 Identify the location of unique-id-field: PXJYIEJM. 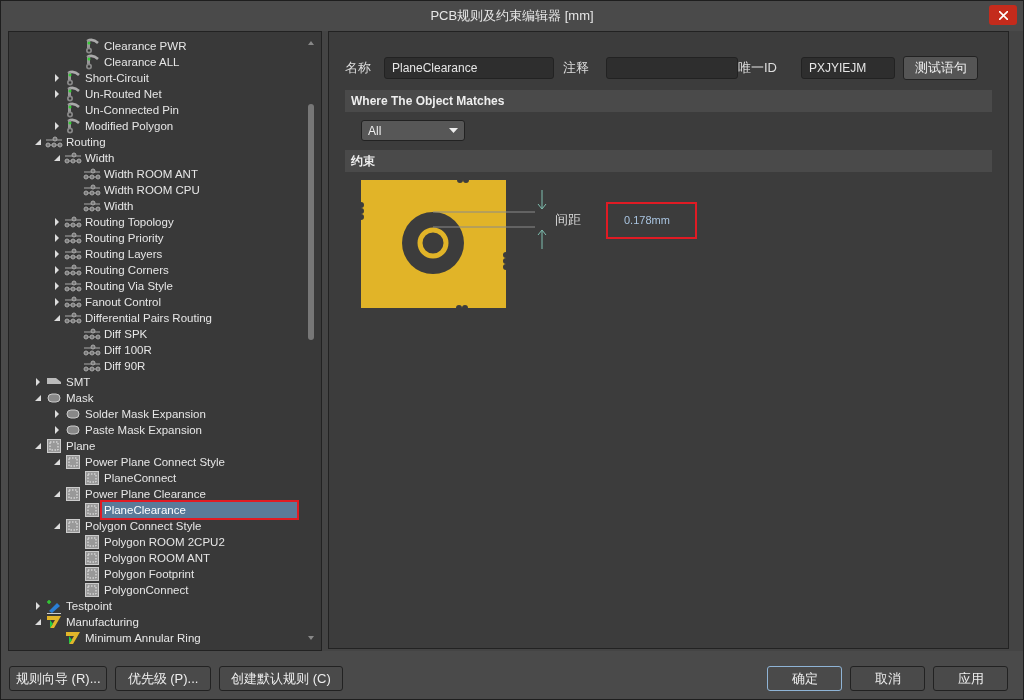
(848, 68).